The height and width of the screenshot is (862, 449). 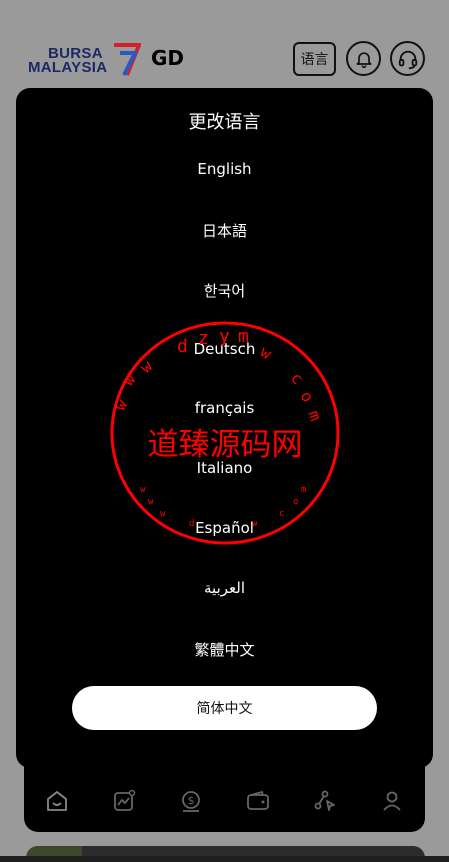 I want to click on share-icon, so click(x=325, y=801).